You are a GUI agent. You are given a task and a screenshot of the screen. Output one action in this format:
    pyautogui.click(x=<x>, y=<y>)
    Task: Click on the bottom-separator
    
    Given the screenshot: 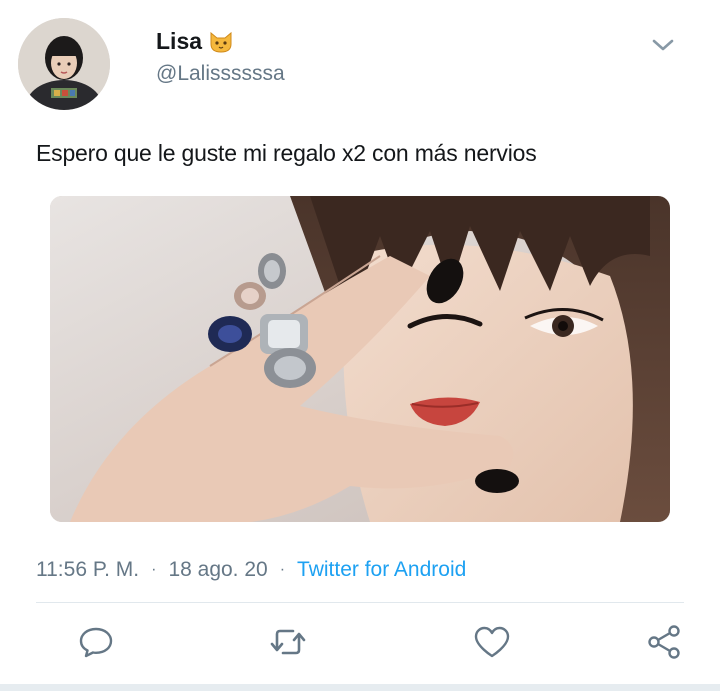 What is the action you would take?
    pyautogui.click(x=360, y=687)
    